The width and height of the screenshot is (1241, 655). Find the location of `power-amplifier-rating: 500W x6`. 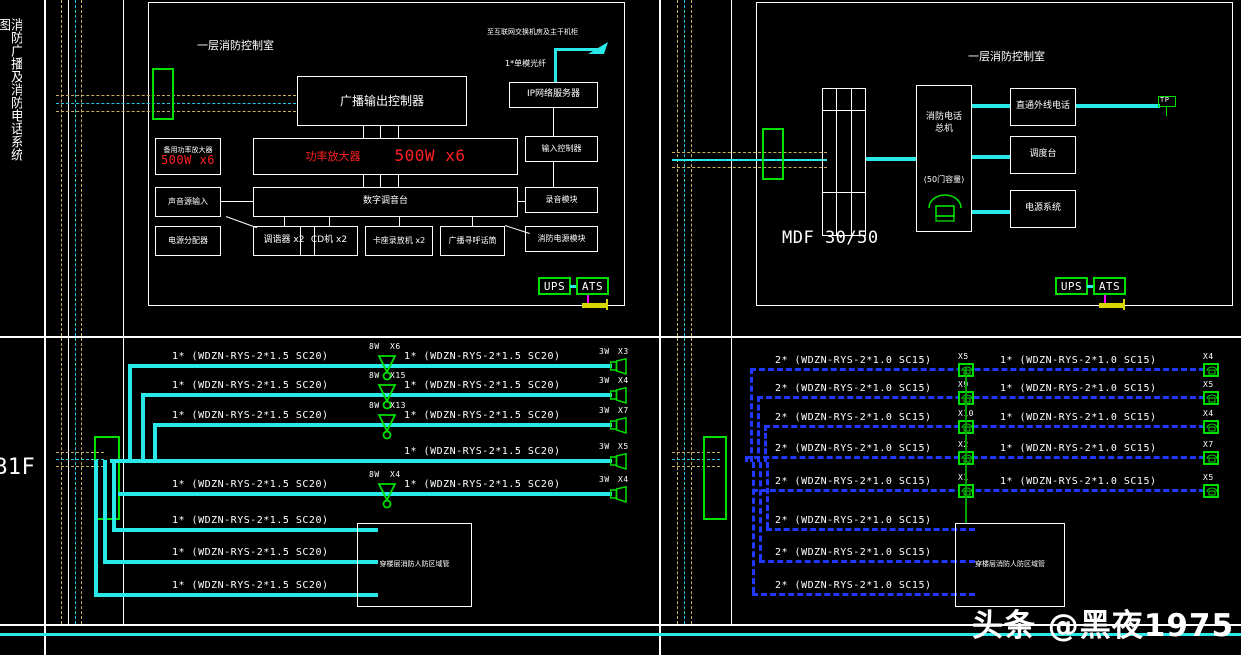

power-amplifier-rating: 500W x6 is located at coordinates (430, 156).